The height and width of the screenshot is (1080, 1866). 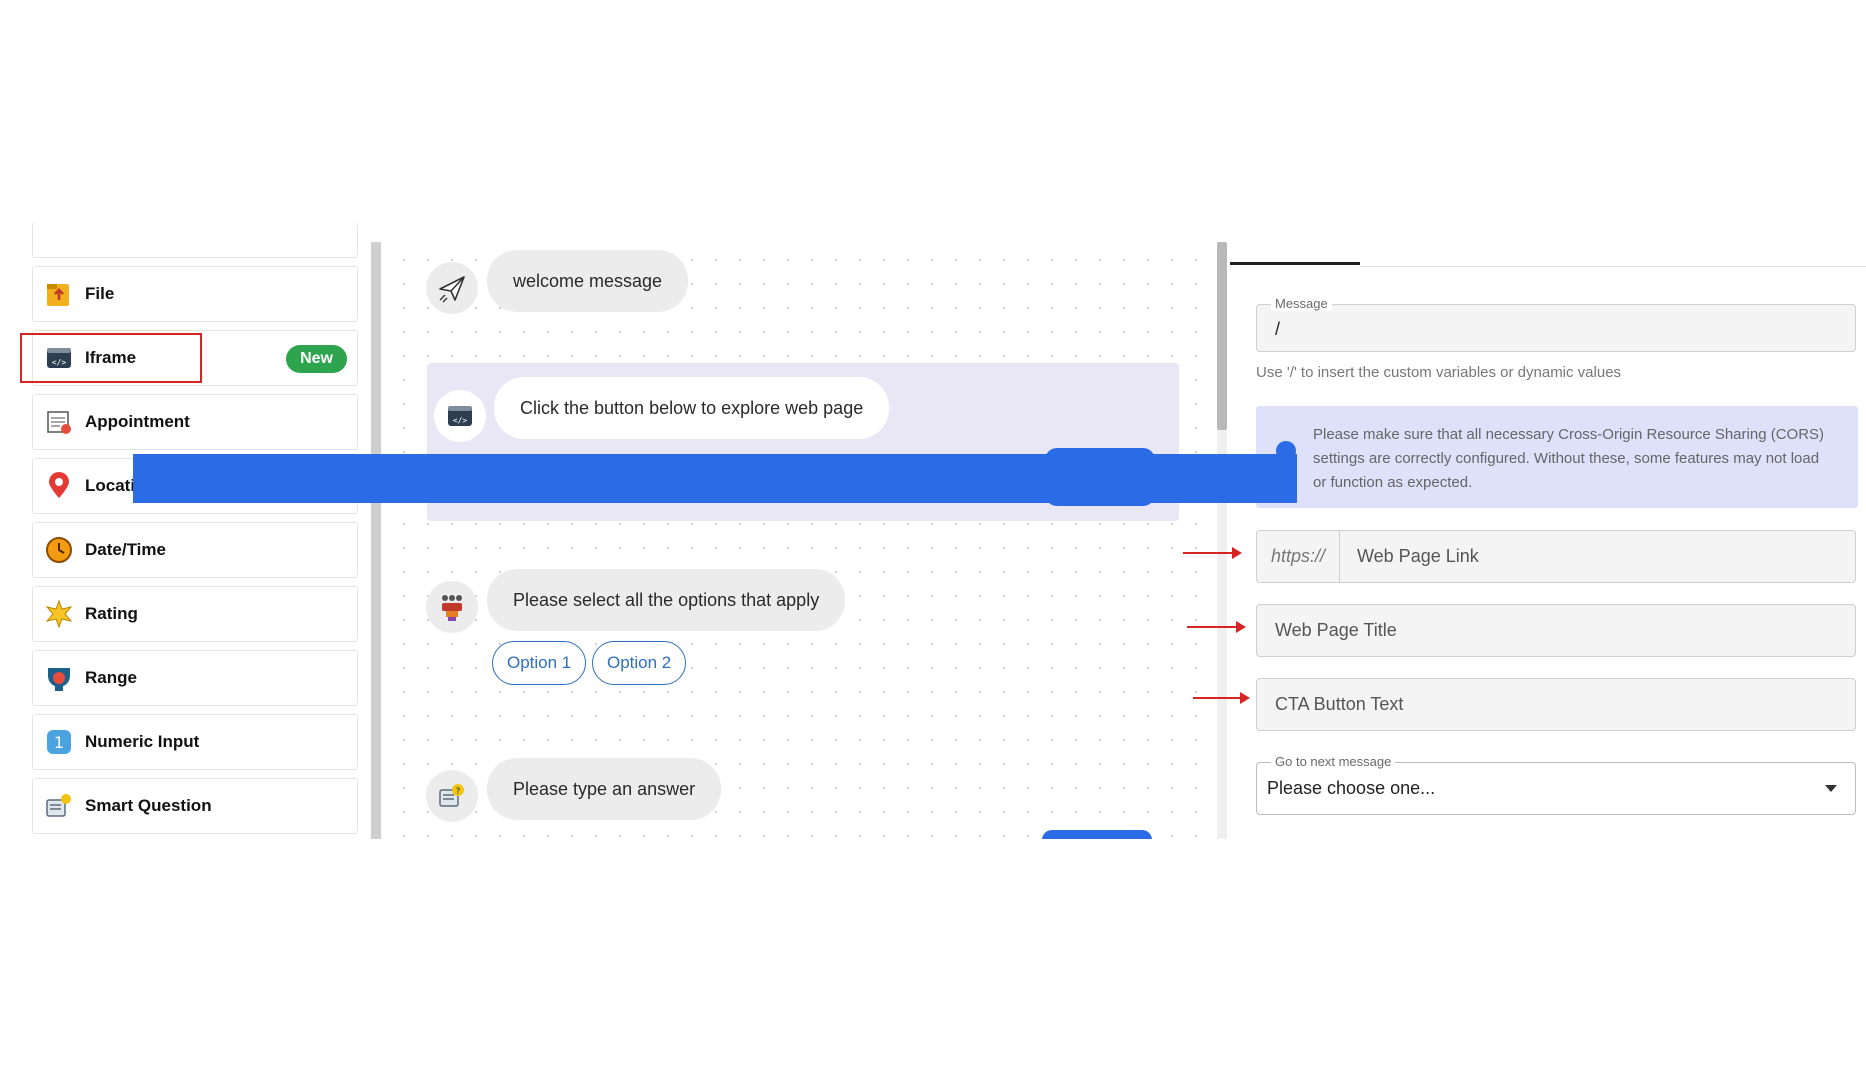 I want to click on palette-item-datetime: Date/Time, so click(x=195, y=550).